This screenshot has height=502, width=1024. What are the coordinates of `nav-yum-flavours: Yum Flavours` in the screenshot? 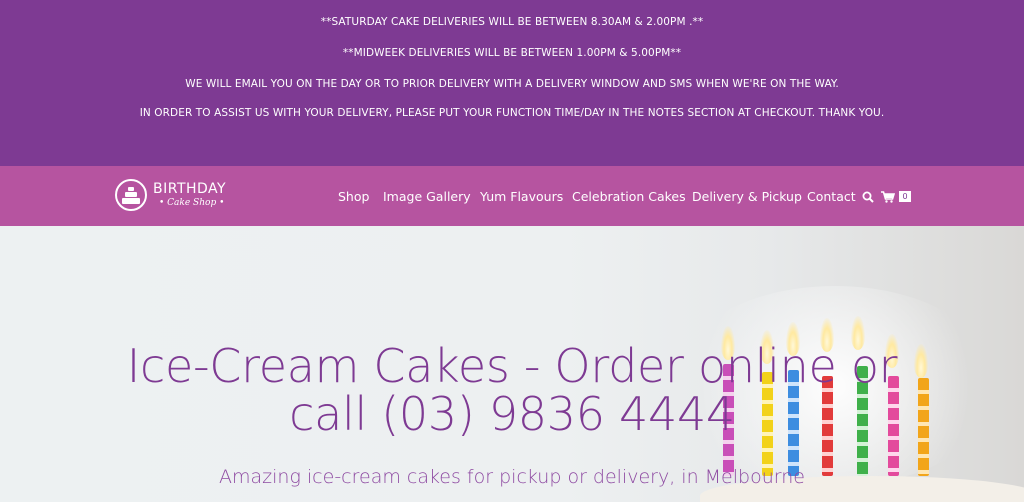 It's located at (521, 196).